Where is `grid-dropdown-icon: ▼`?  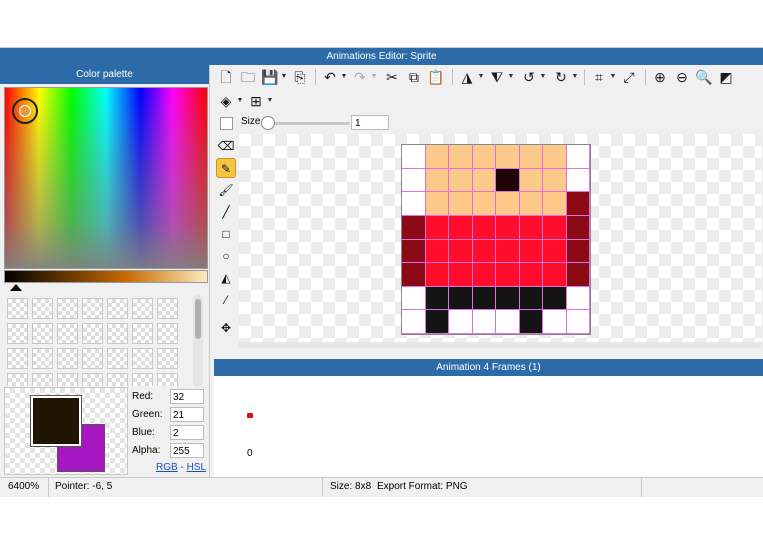
grid-dropdown-icon: ▼ is located at coordinates (270, 101).